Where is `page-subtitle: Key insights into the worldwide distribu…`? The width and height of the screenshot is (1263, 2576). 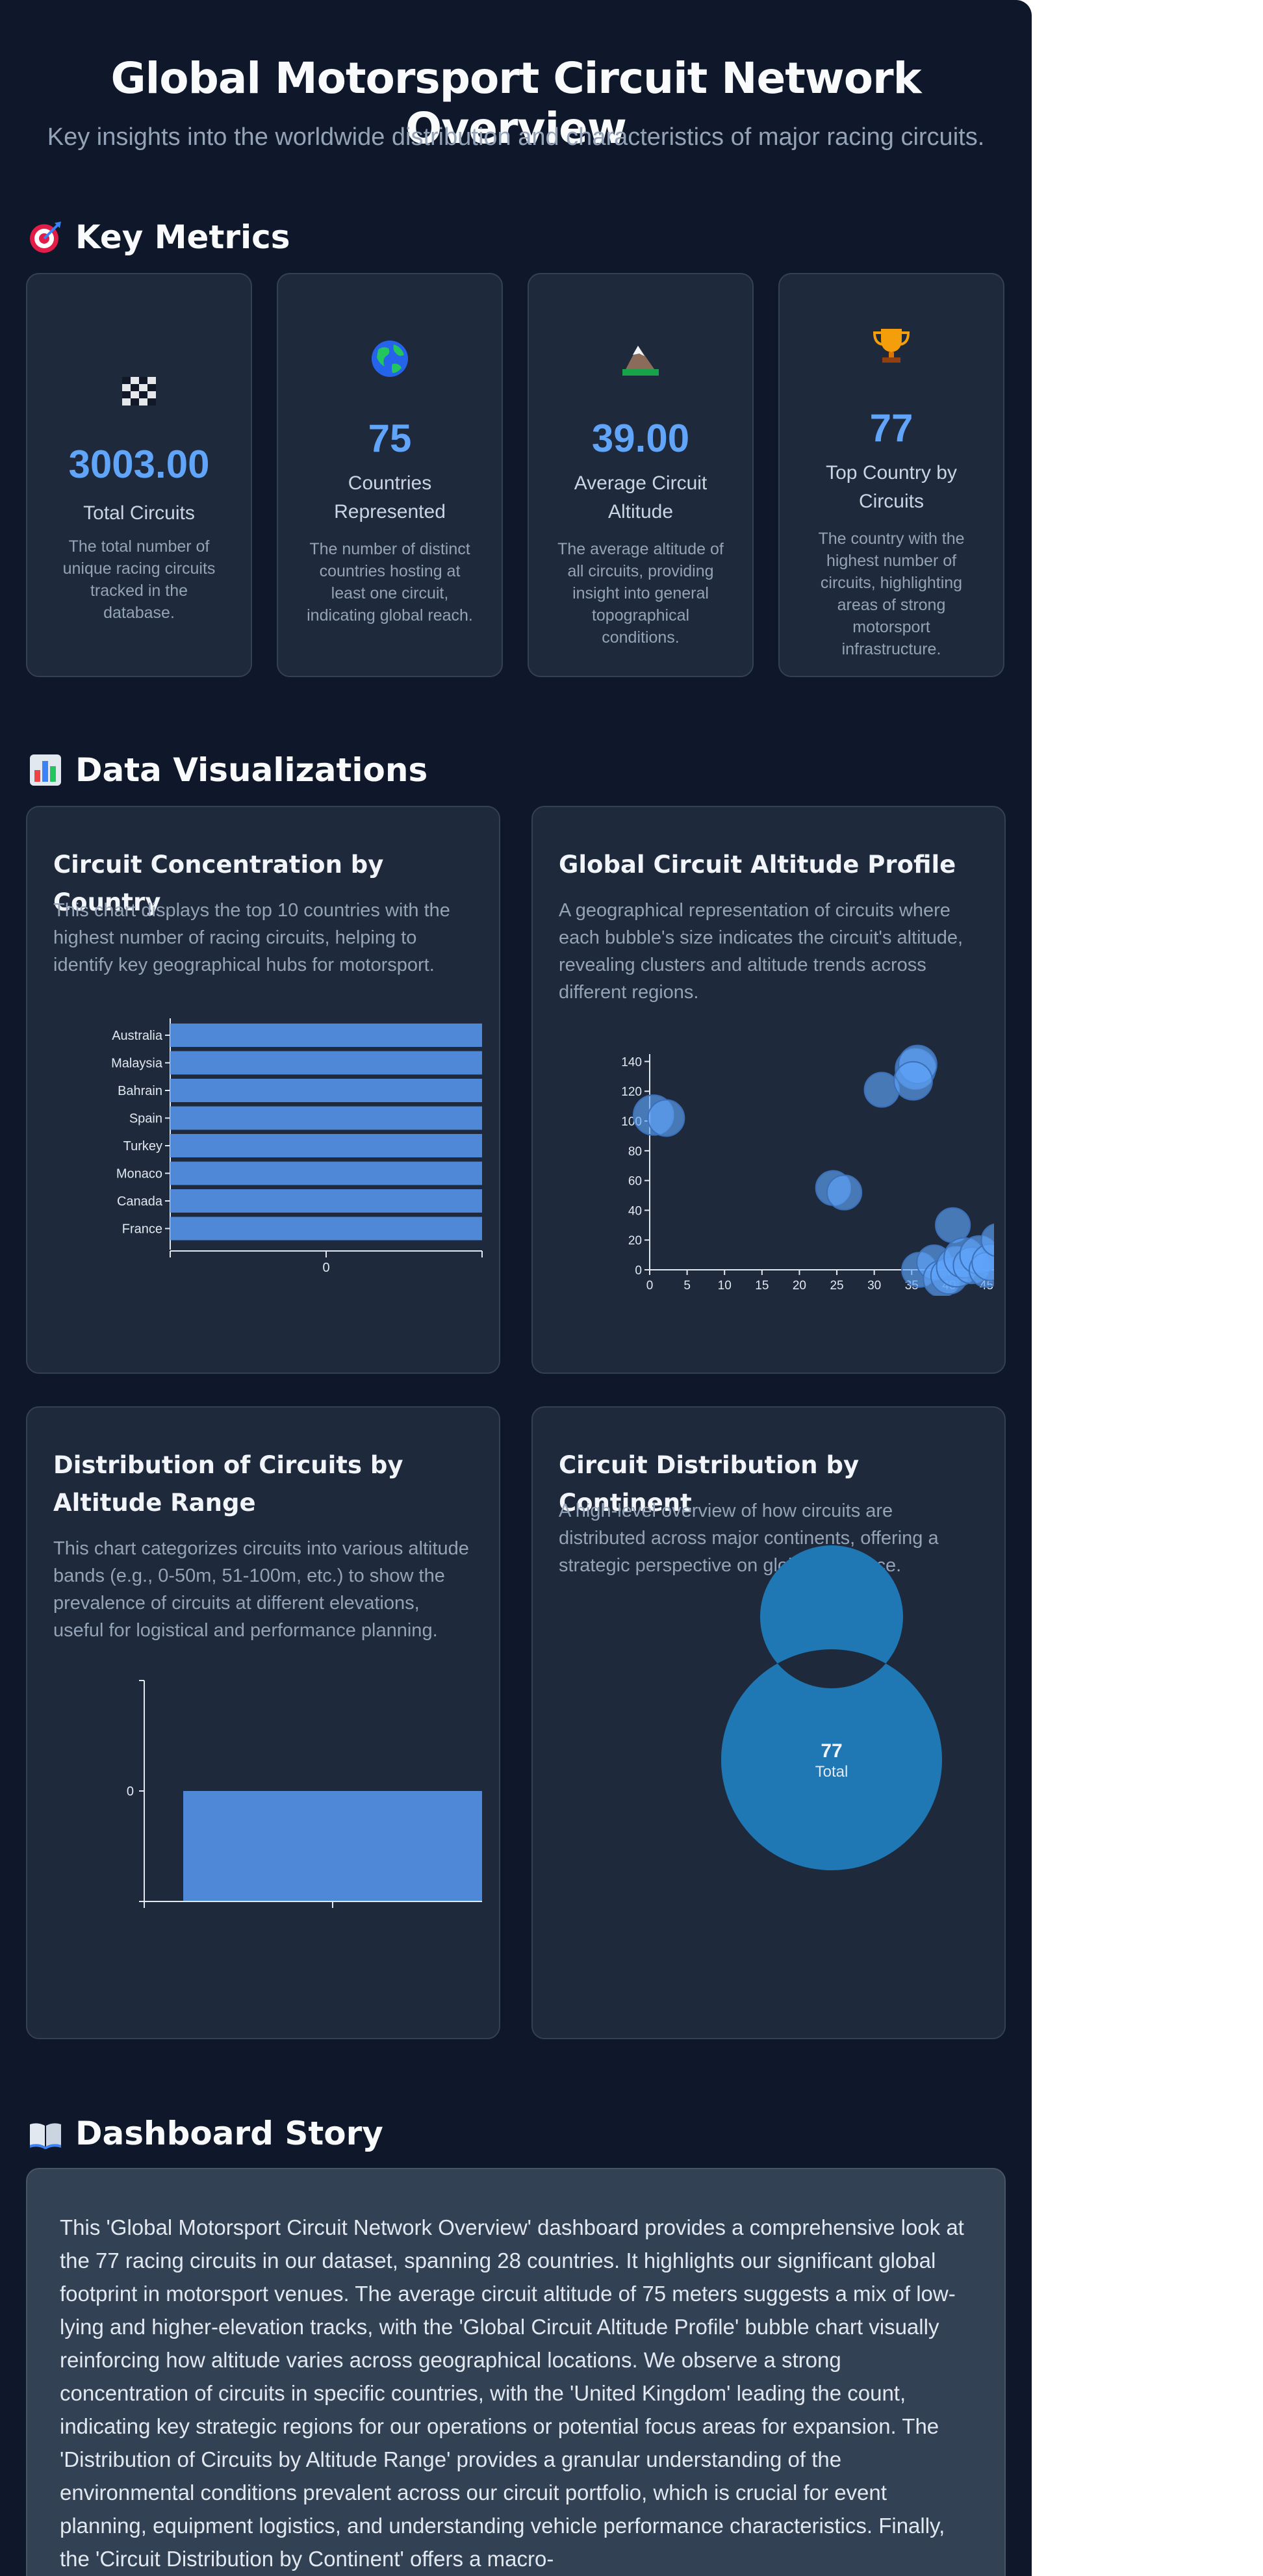
page-subtitle: Key insights into the worldwide distribu… is located at coordinates (516, 137).